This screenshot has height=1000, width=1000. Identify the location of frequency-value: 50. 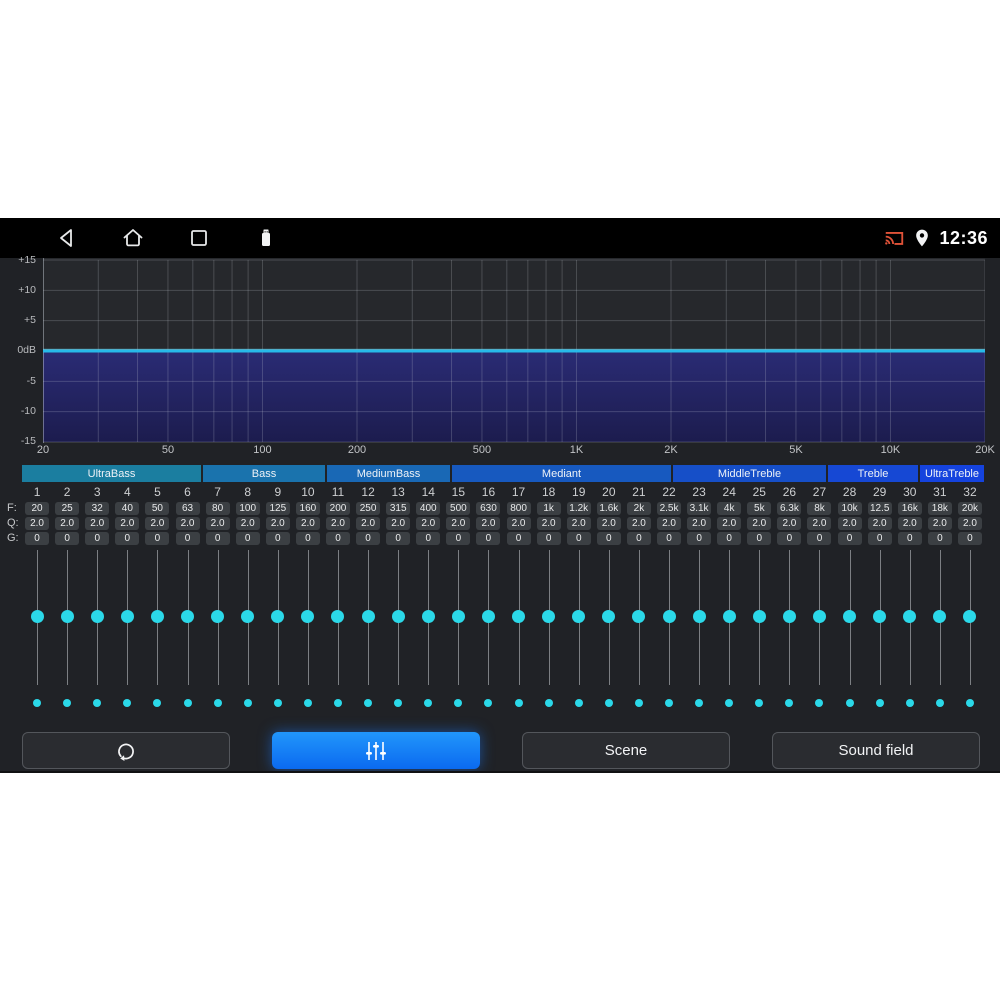
(157, 508).